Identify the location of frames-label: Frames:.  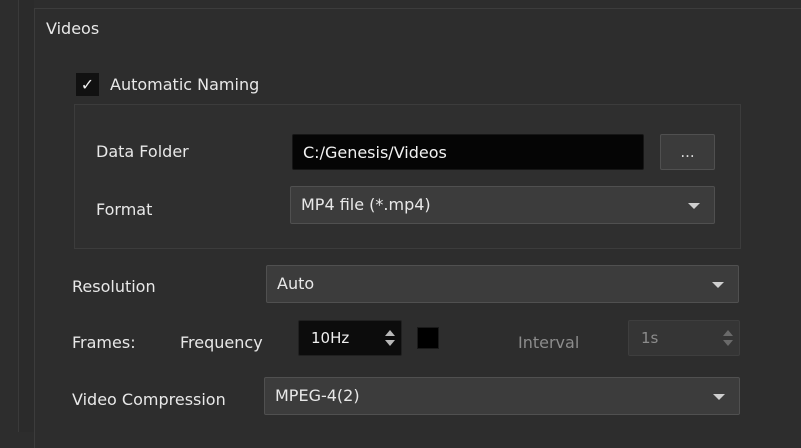
(104, 342).